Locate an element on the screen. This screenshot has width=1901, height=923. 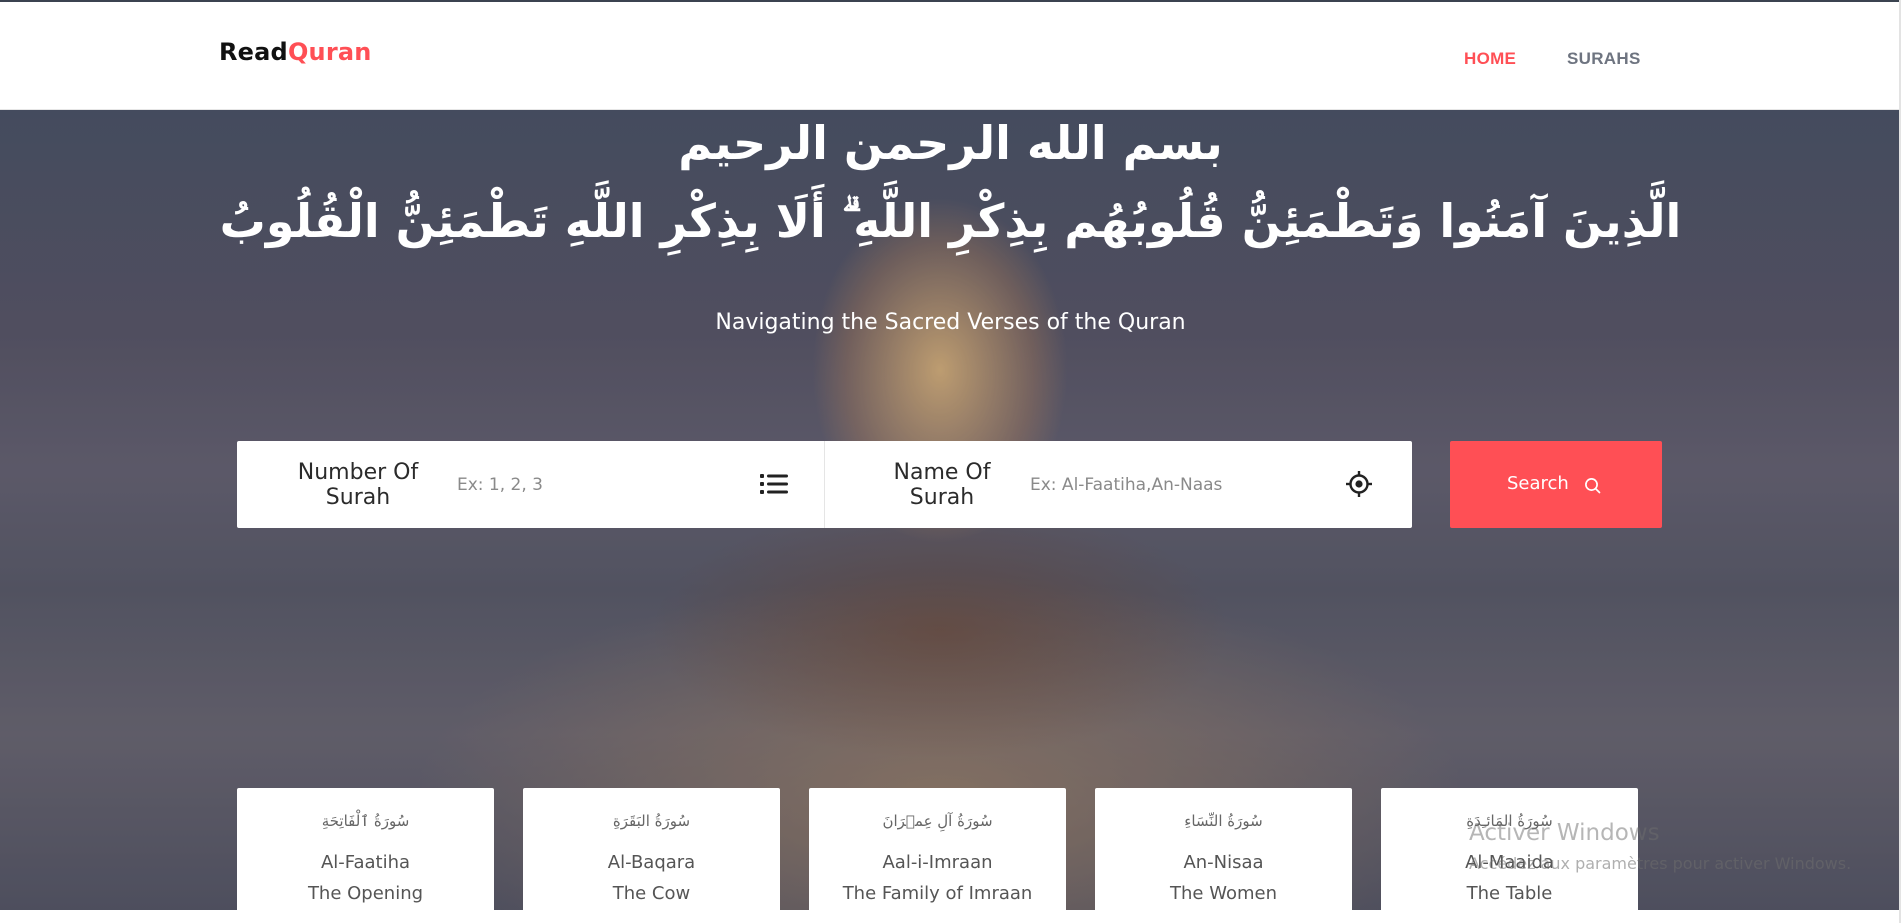
surah-translation: The Opening is located at coordinates (365, 893).